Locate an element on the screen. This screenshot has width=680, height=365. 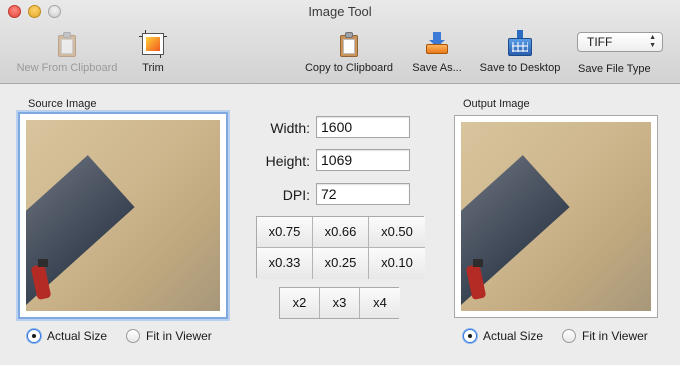
dpi-label: DPI: is located at coordinates (296, 195).